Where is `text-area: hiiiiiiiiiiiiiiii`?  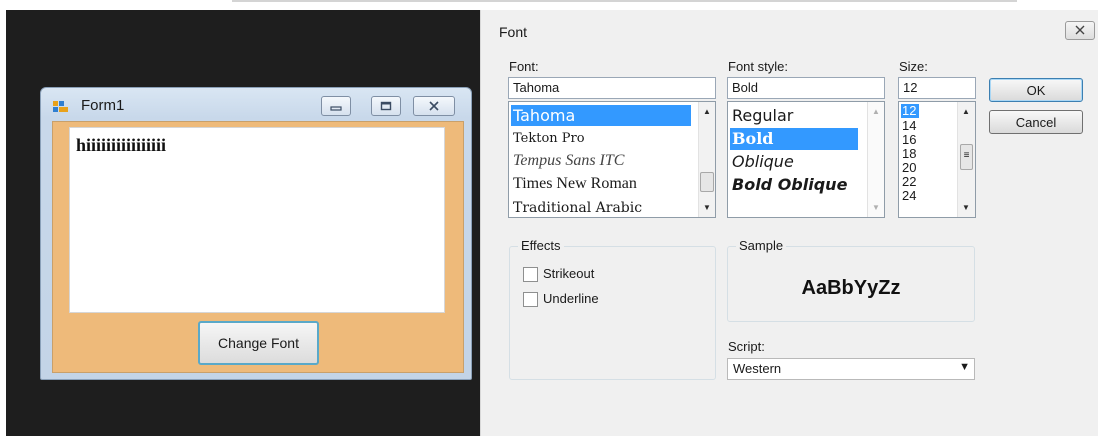
text-area: hiiiiiiiiiiiiiiii is located at coordinates (257, 220).